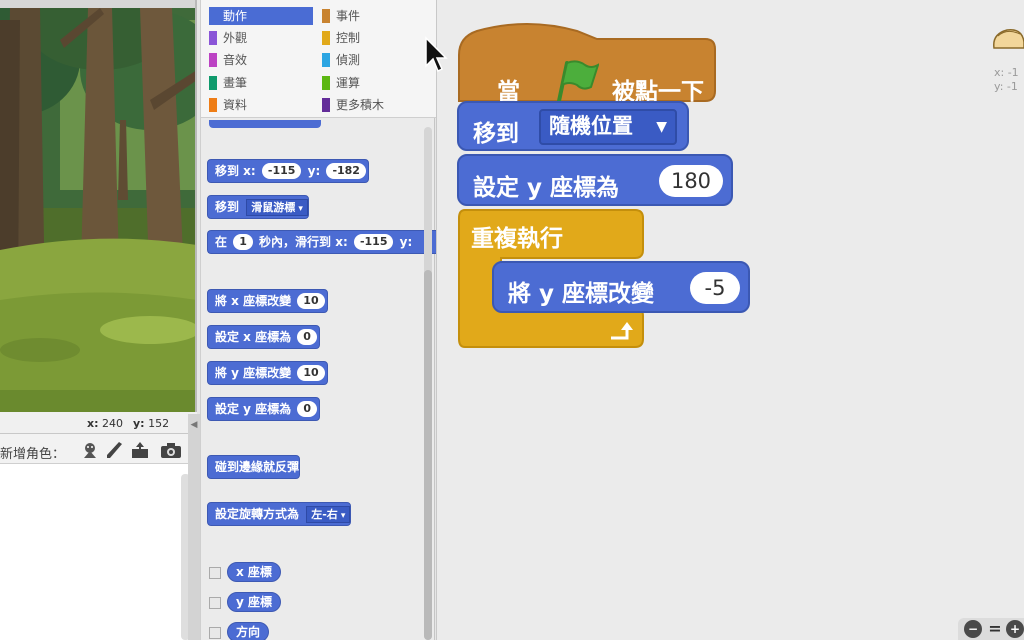 This screenshot has height=640, width=1024. I want to click on zoom-reset-icon: =, so click(995, 629).